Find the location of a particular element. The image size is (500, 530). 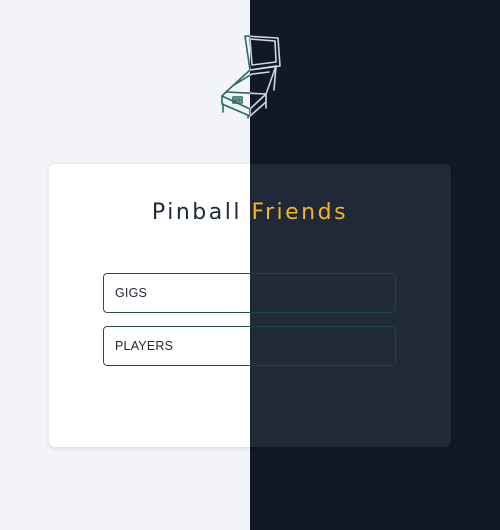

gigs-button: GIGS is located at coordinates (249, 293).